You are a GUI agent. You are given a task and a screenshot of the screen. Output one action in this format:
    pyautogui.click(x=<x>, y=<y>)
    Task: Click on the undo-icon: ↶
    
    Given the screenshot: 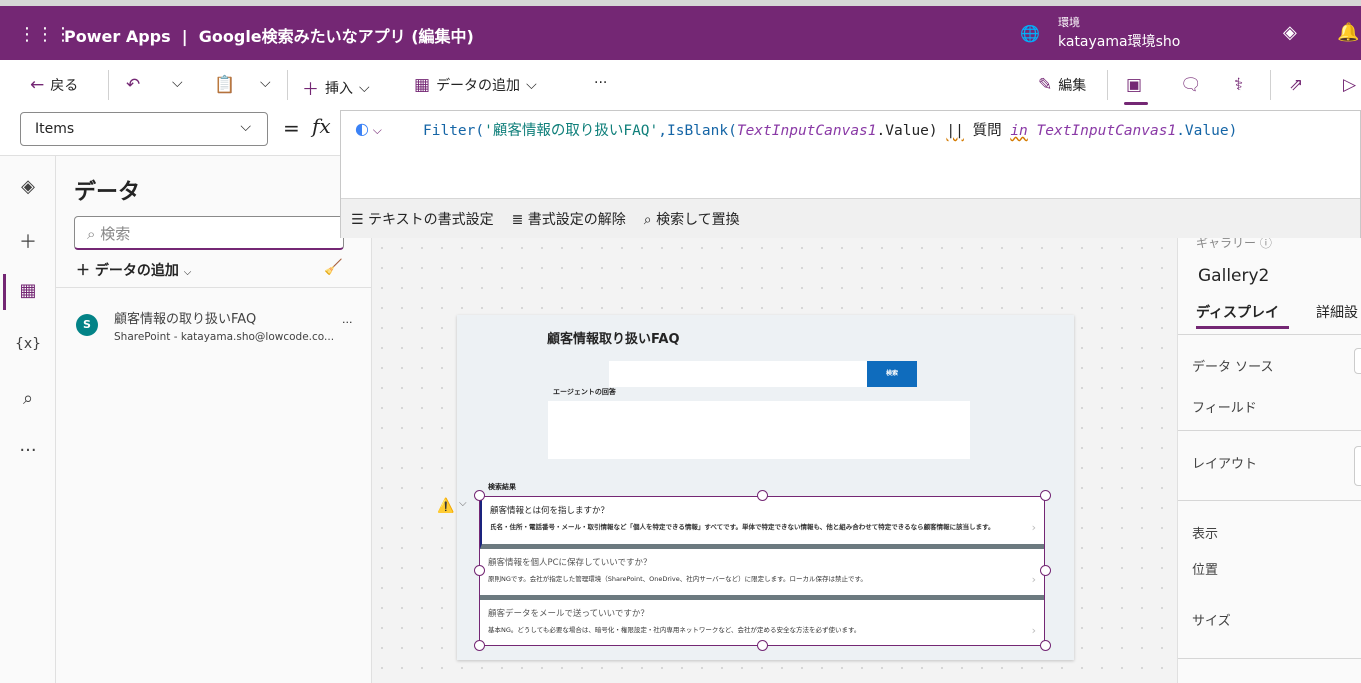 What is the action you would take?
    pyautogui.click(x=133, y=85)
    